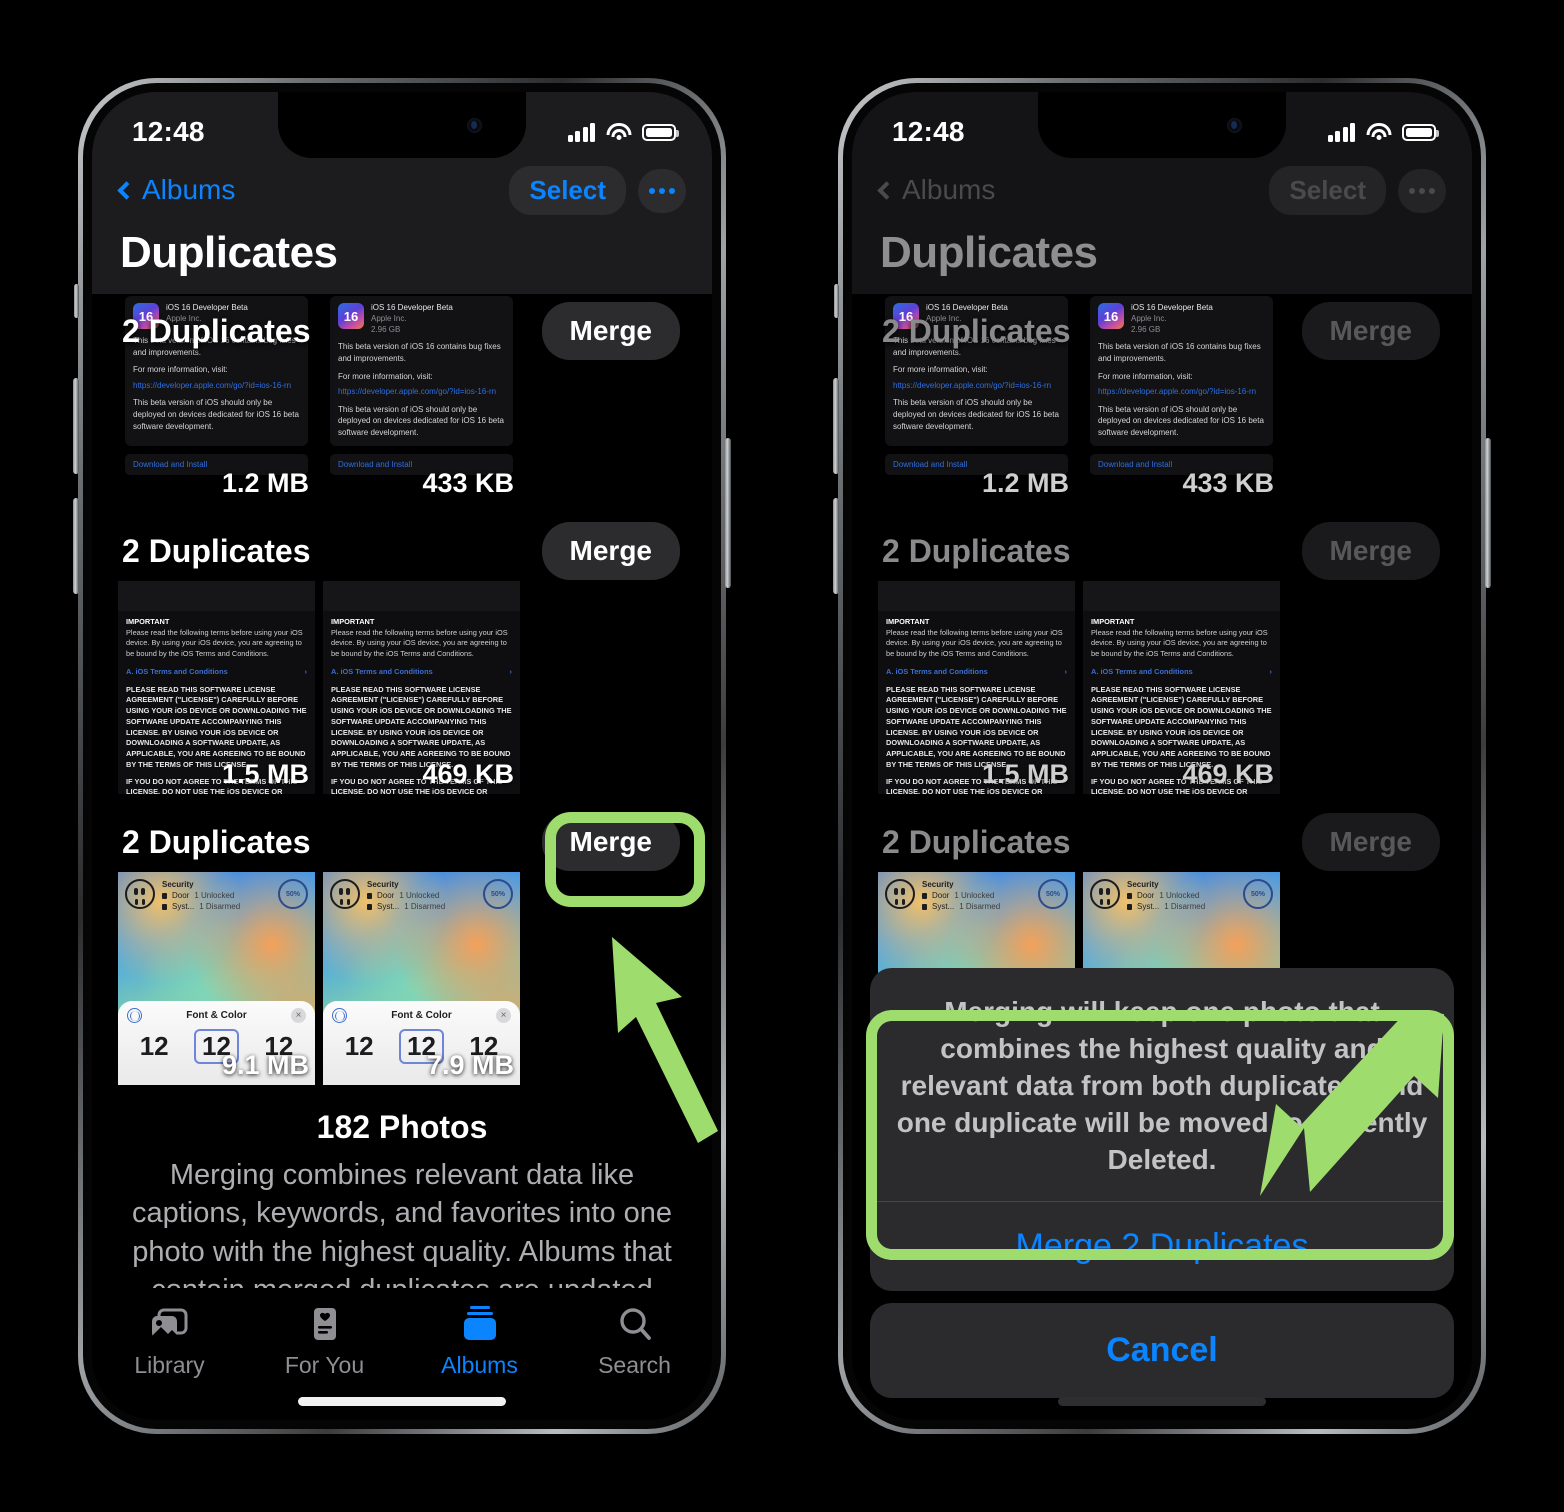  Describe the element at coordinates (1341, 132) in the screenshot. I see `cellular-bars-icon` at that location.